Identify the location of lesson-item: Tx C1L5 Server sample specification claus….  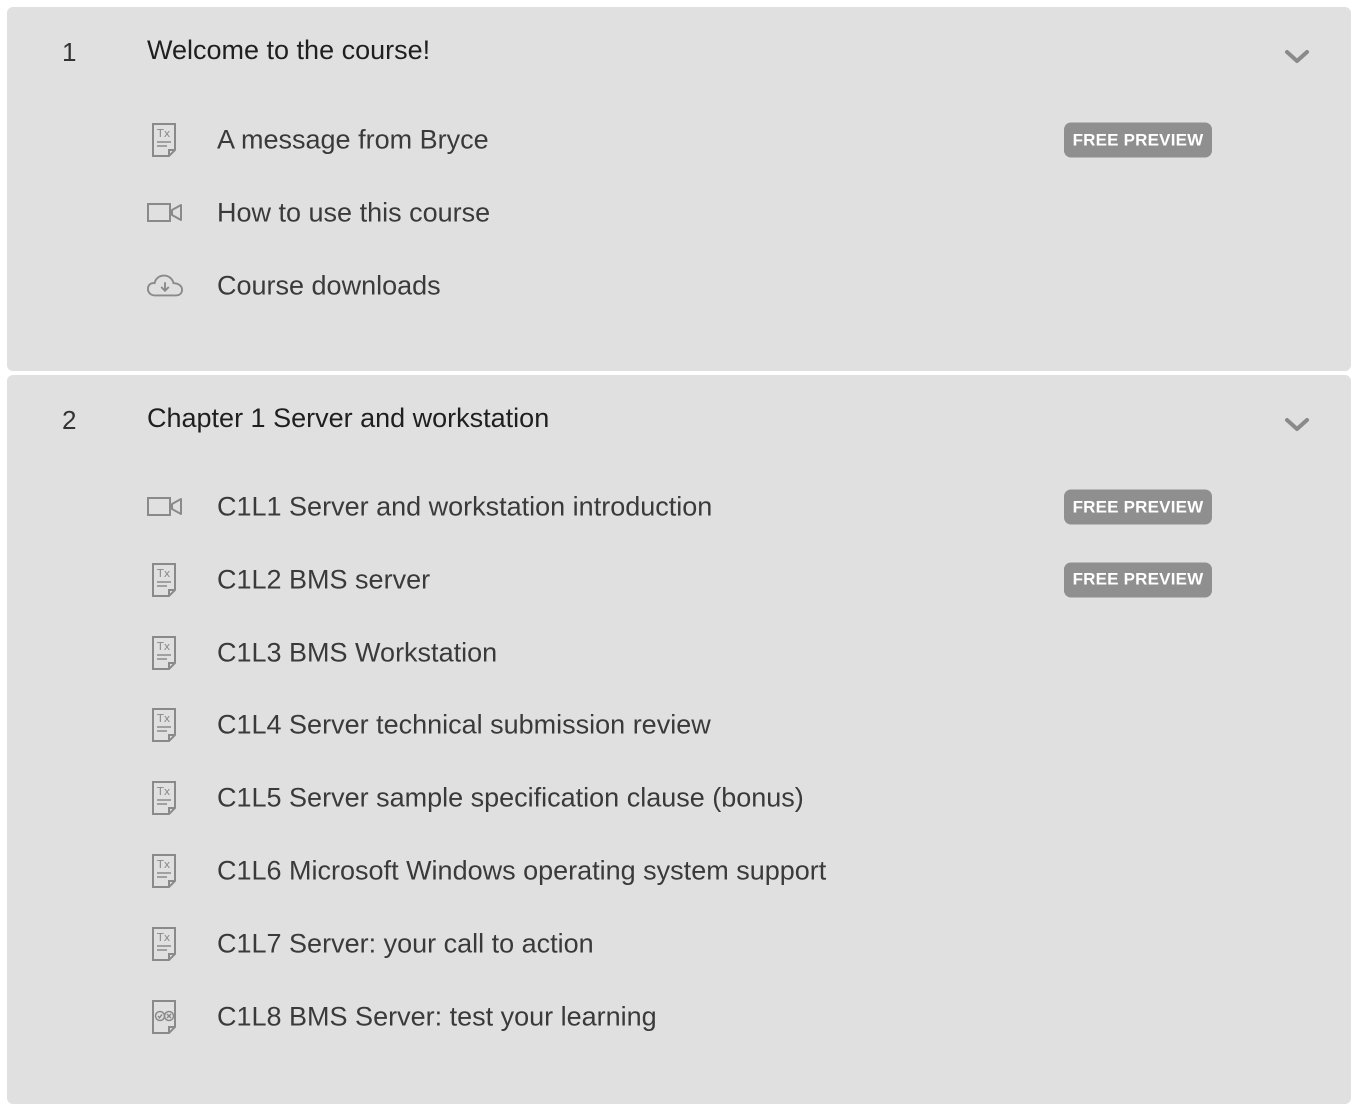
(687, 798).